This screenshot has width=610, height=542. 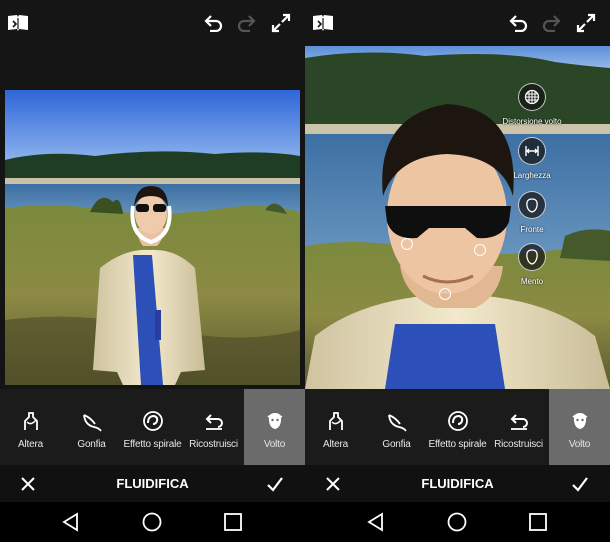 I want to click on width-button, so click(x=532, y=151).